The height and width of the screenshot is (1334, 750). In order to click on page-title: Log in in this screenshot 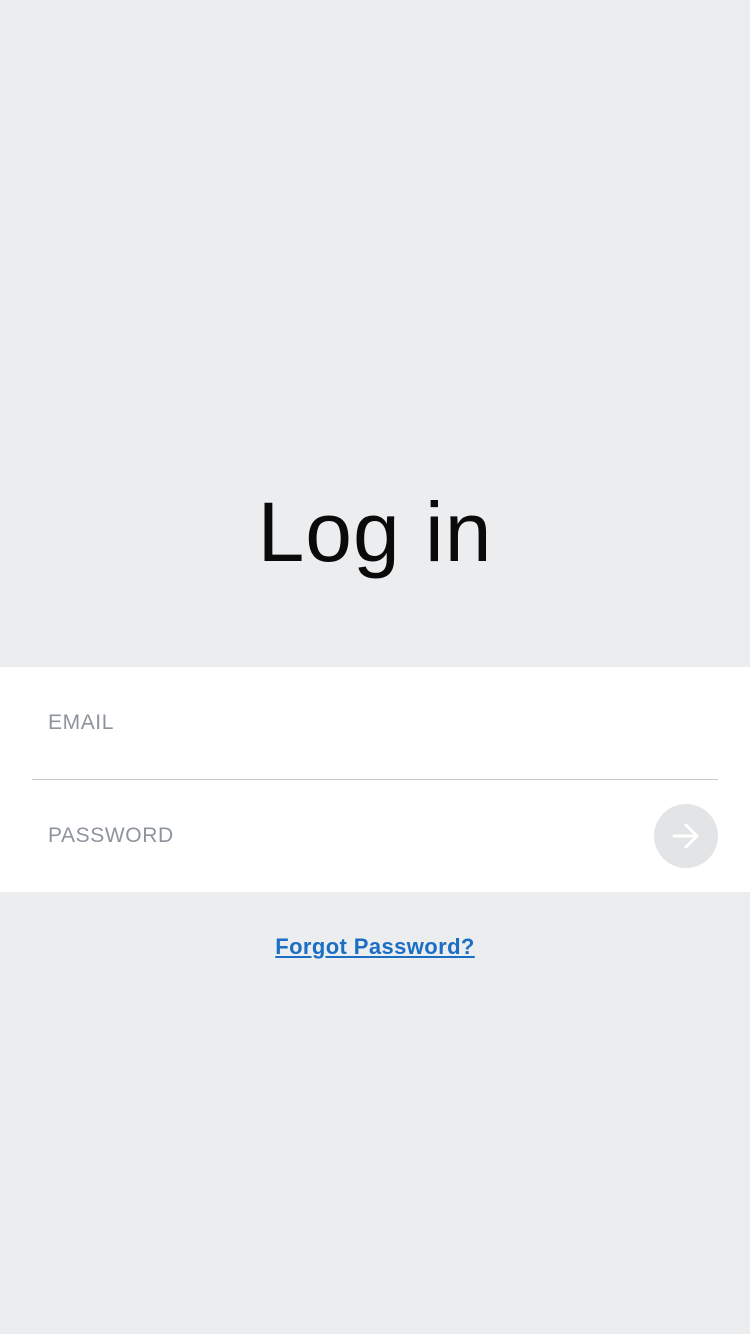, I will do `click(375, 532)`.